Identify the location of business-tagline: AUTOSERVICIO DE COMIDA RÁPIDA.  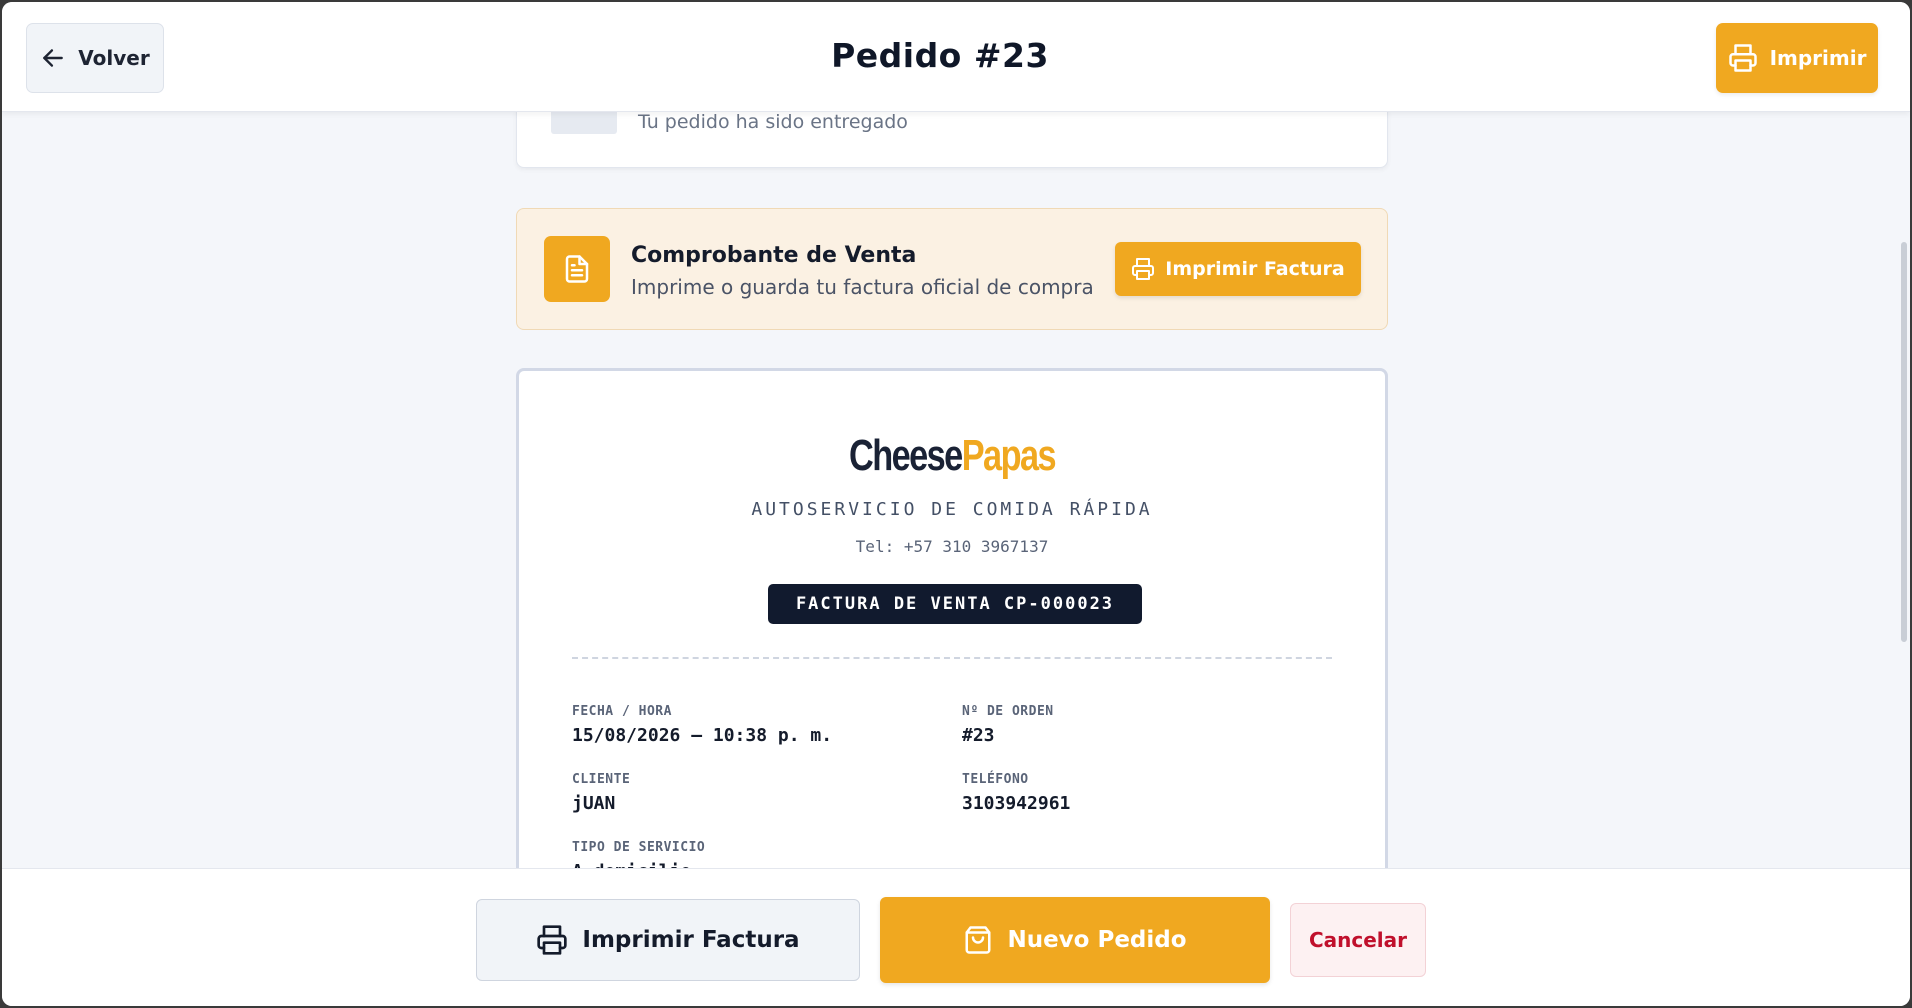
(952, 509).